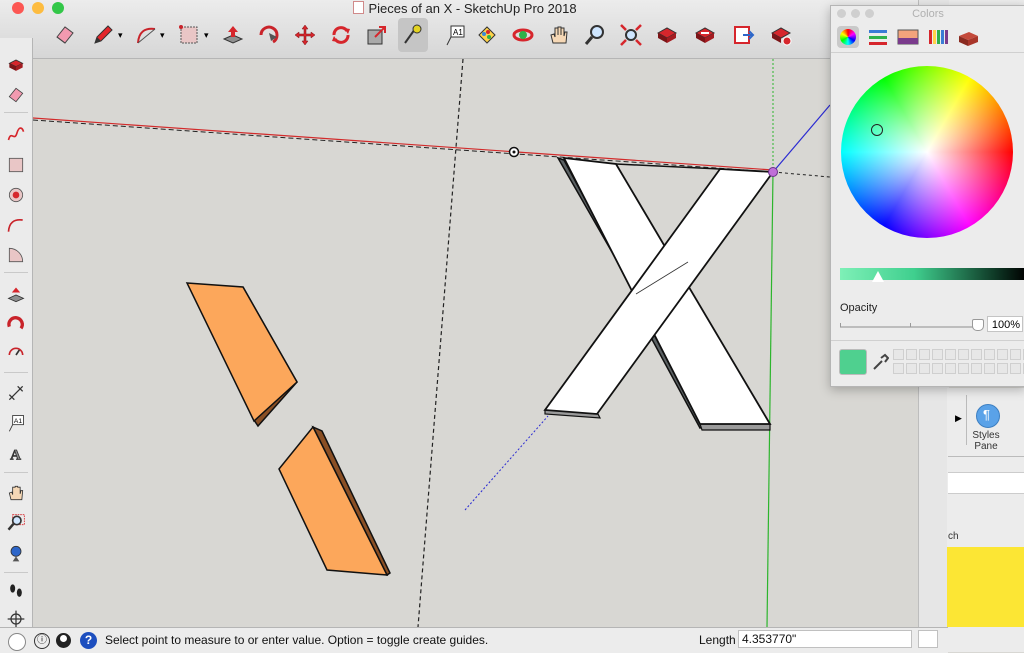  Describe the element at coordinates (968, 37) in the screenshot. I see `materials-tab` at that location.